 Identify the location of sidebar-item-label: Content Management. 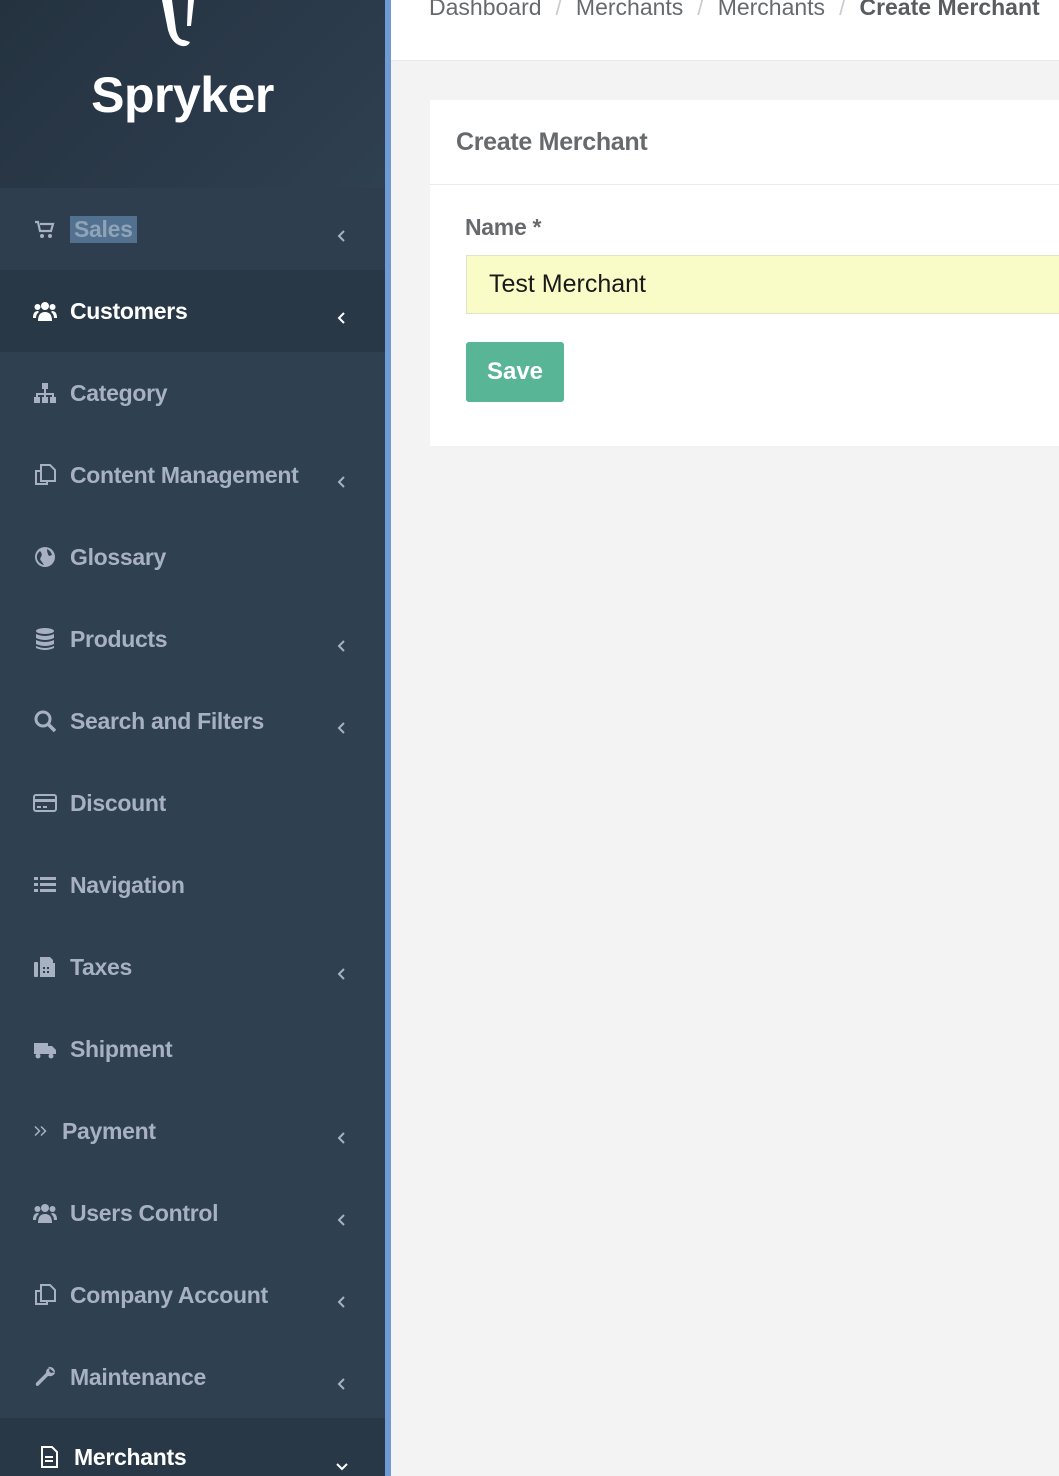
(184, 474).